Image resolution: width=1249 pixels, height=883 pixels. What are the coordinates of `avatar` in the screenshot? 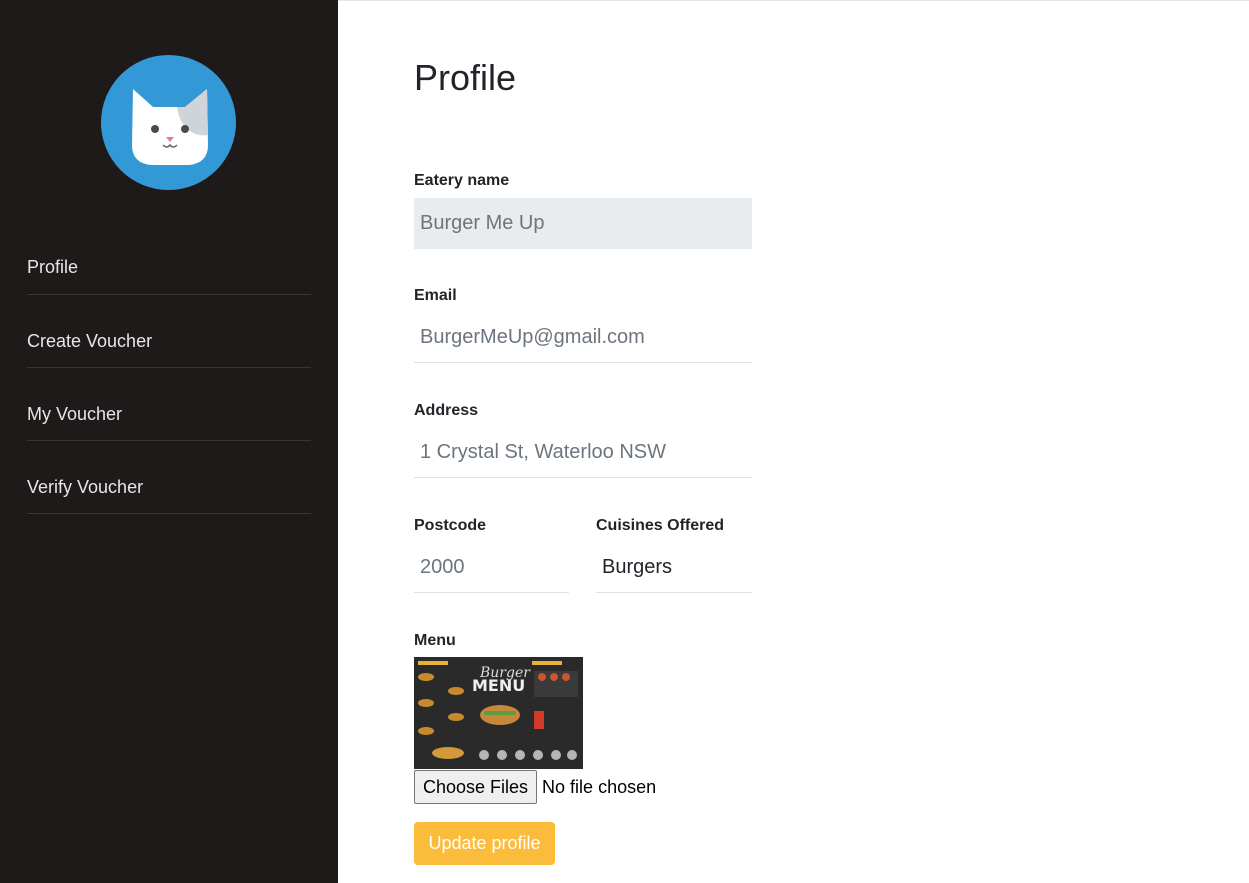 It's located at (168, 122).